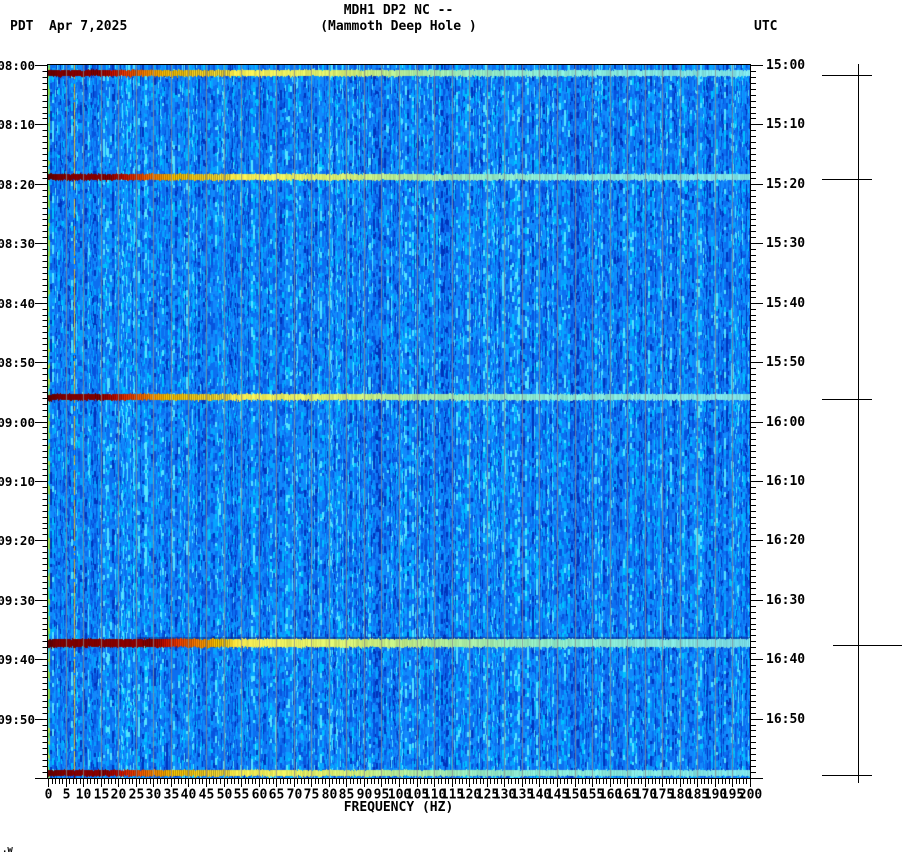 Image resolution: width=902 pixels, height=864 pixels. What do you see at coordinates (17, 600) in the screenshot?
I see `y-left-tick-label: 09:30` at bounding box center [17, 600].